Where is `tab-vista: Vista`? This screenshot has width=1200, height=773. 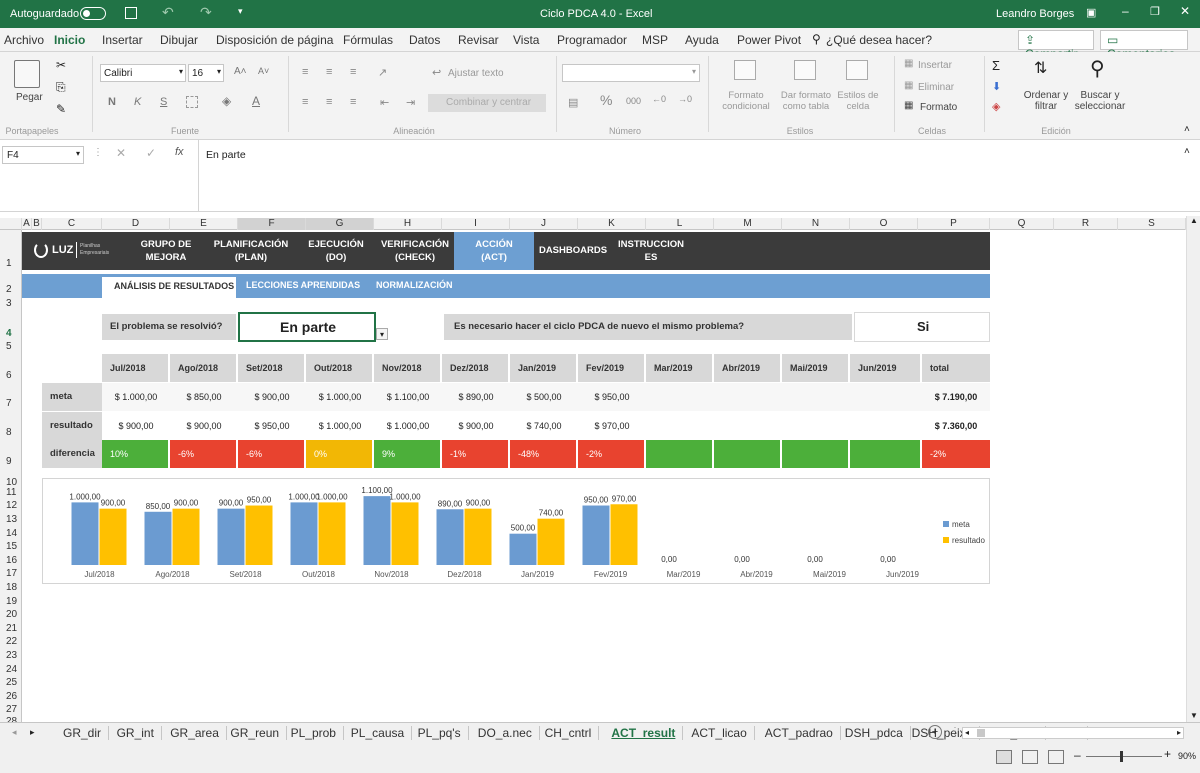 tab-vista: Vista is located at coordinates (526, 40).